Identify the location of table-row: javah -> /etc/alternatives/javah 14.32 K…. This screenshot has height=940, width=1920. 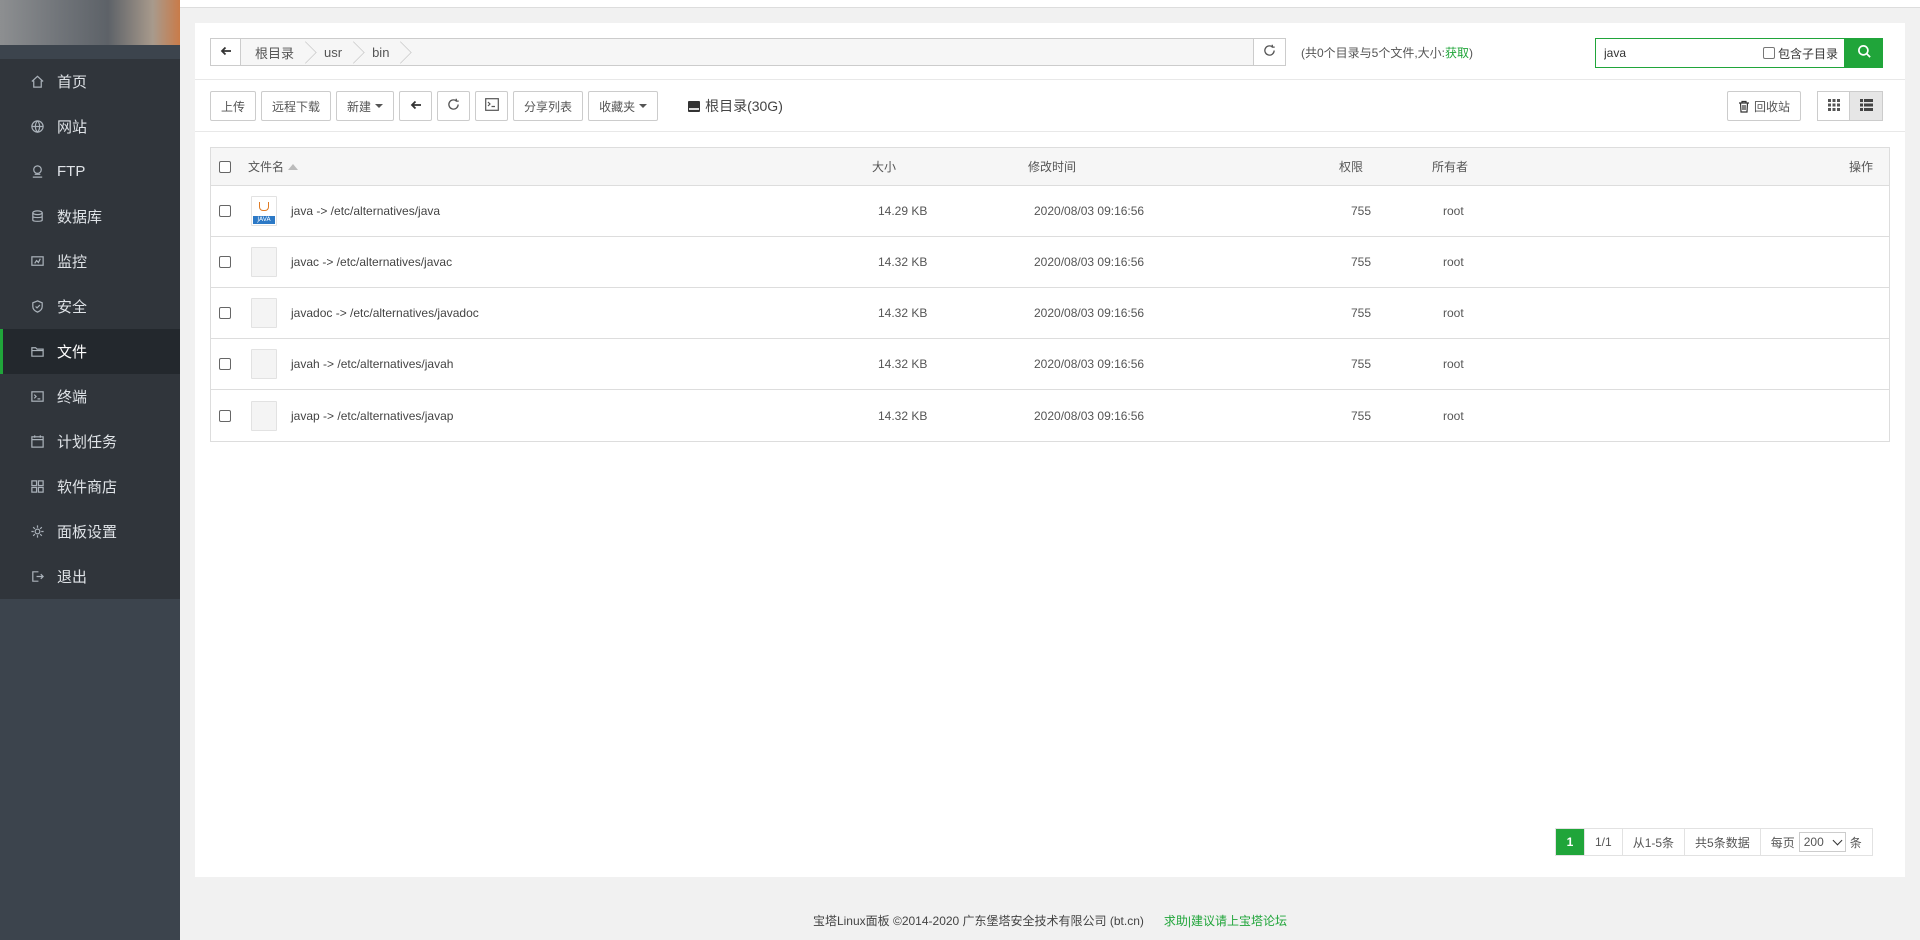
(1050, 364).